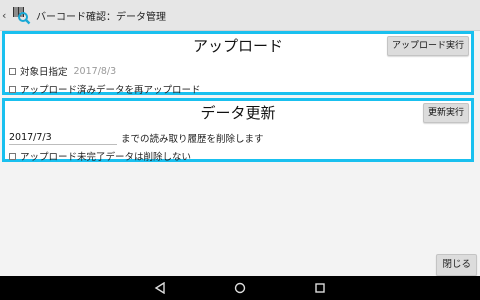  I want to click on reupload-row: アップロード済みデータを再アップロード, so click(105, 89).